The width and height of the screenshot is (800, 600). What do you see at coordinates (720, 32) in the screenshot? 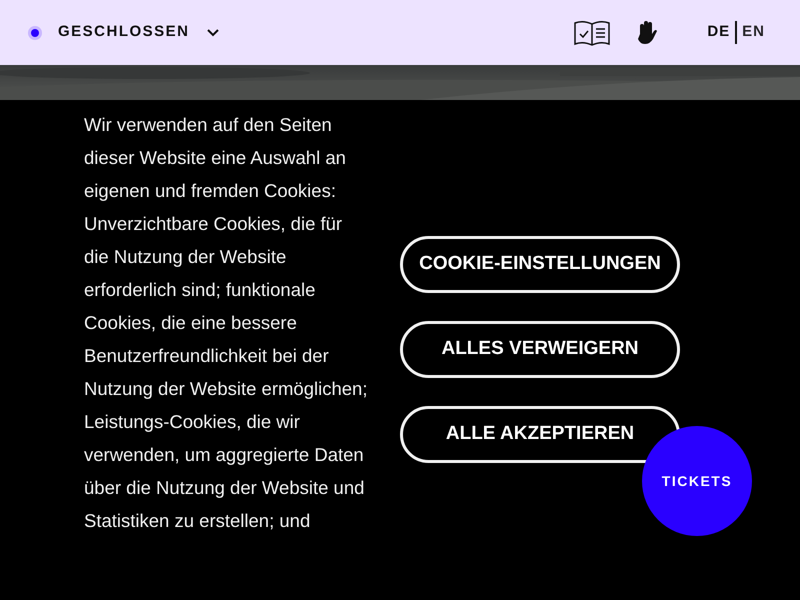
I see `language-link: DE` at bounding box center [720, 32].